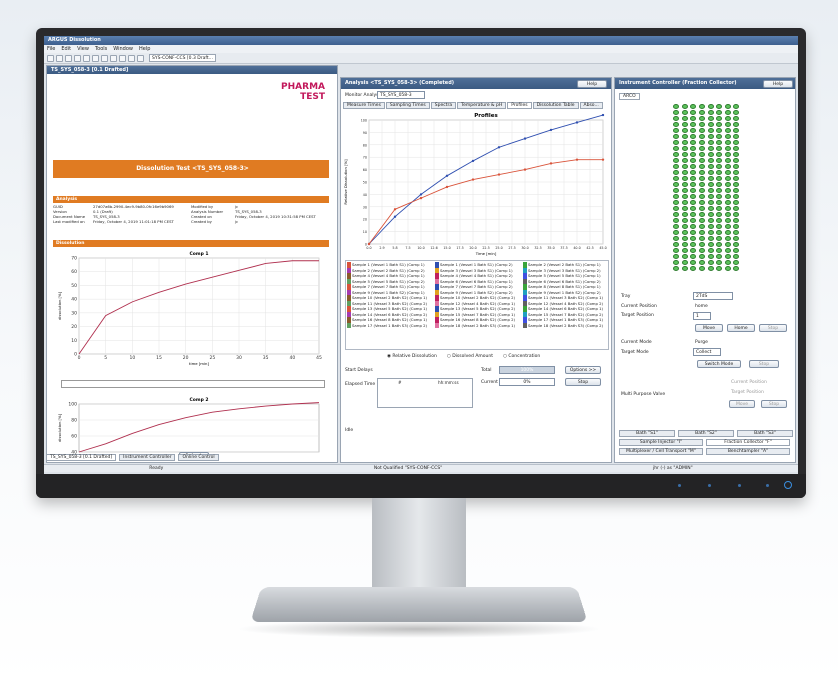 This screenshot has height=684, width=838. Describe the element at coordinates (66, 49) in the screenshot. I see `menu-edit: Edit` at that location.